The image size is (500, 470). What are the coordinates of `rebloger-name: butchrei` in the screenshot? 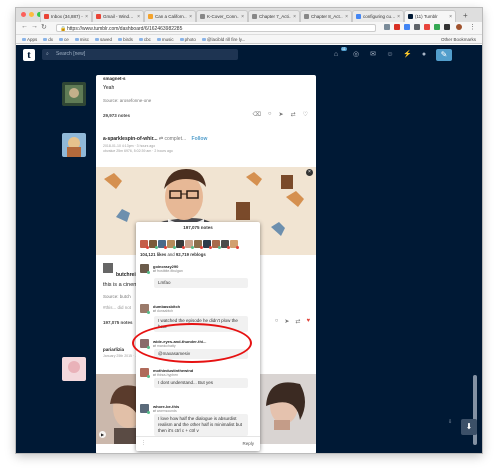 It's located at (126, 275).